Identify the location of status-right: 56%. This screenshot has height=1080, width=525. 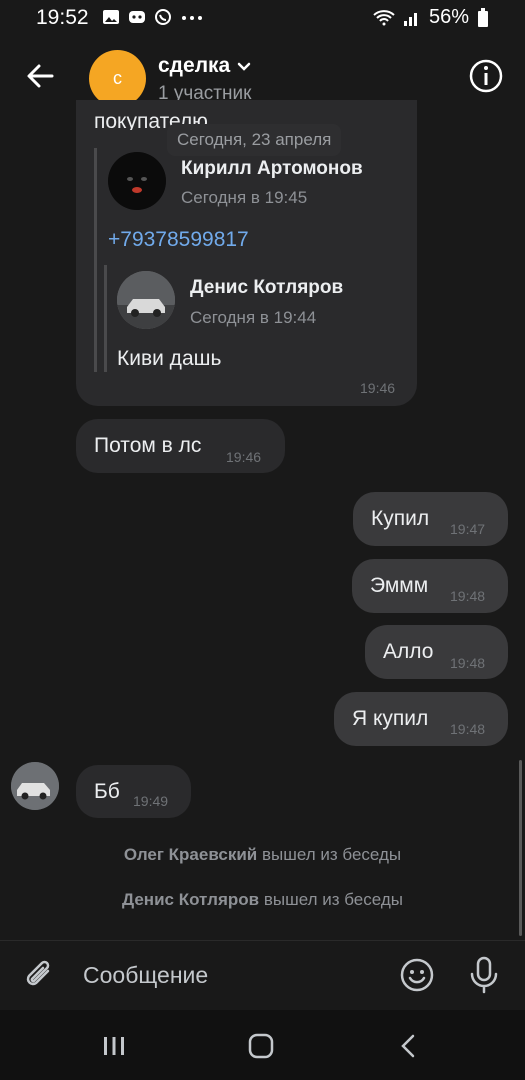
(431, 17).